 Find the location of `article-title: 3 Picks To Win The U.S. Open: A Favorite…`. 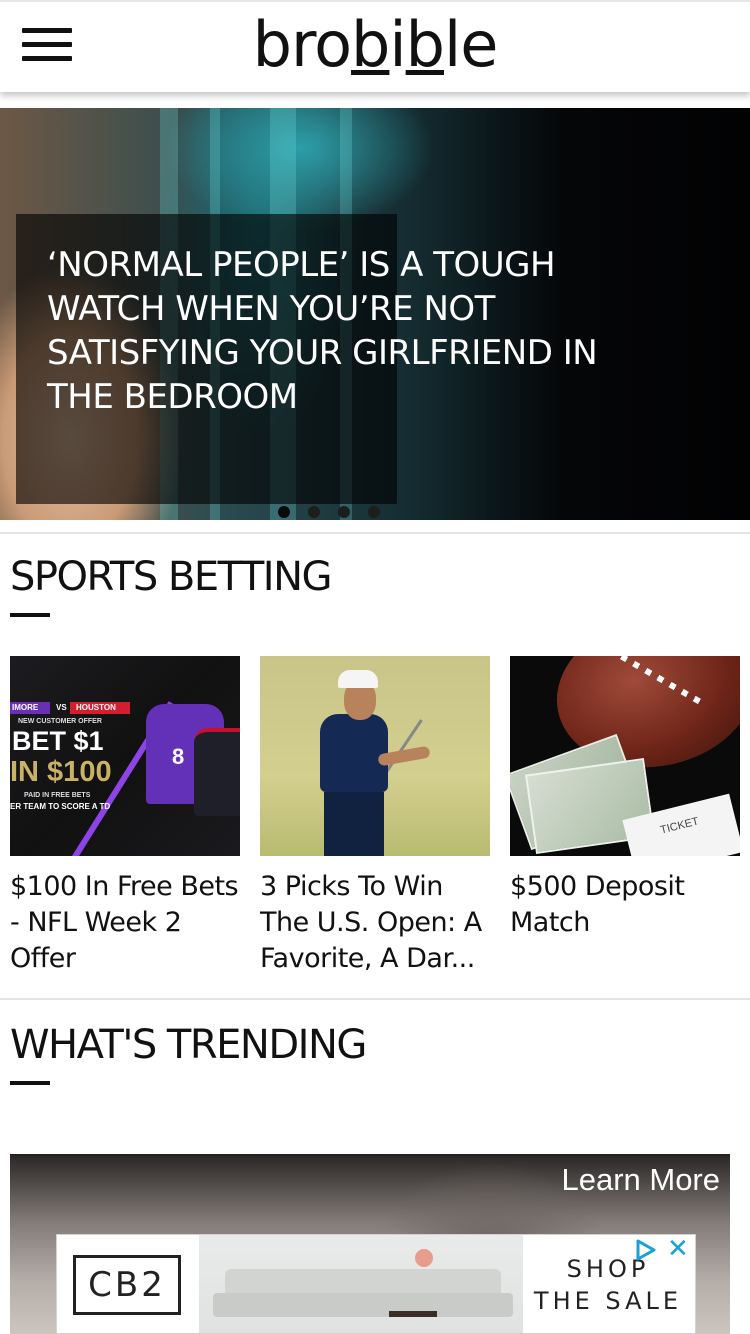

article-title: 3 Picks To Win The U.S. Open: A Favorite… is located at coordinates (376, 923).